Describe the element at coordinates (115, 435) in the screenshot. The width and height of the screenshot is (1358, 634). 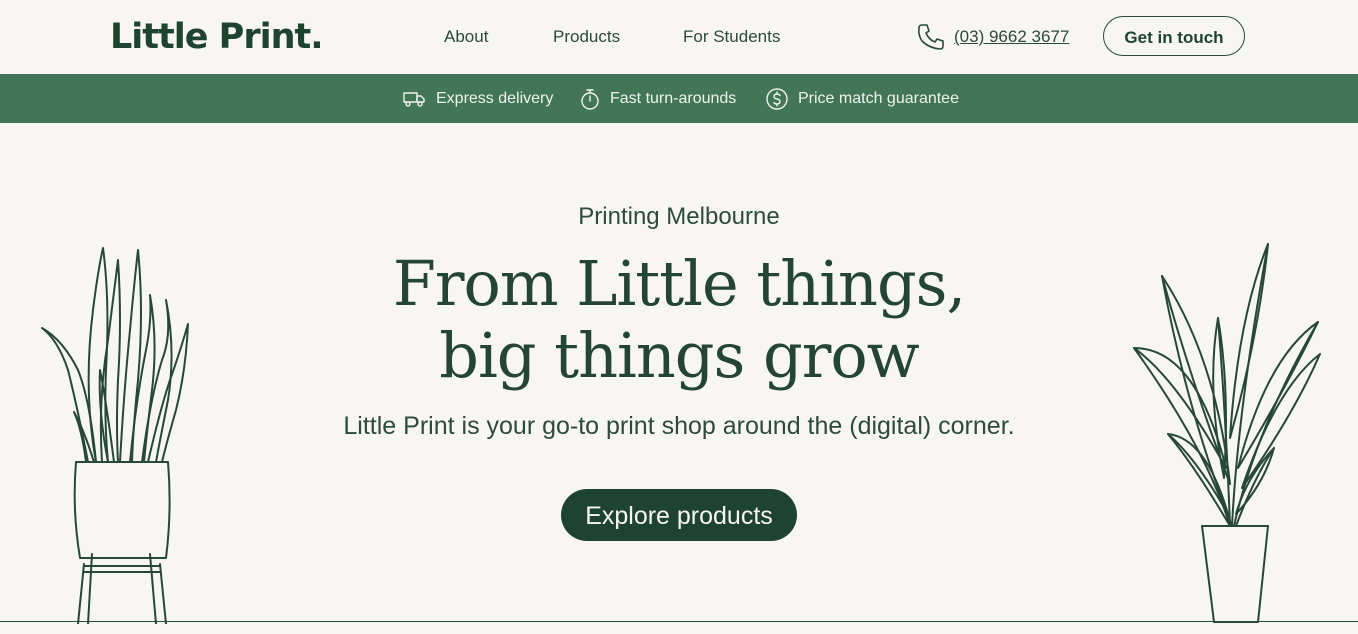
I see `snake-plant-illustration` at that location.